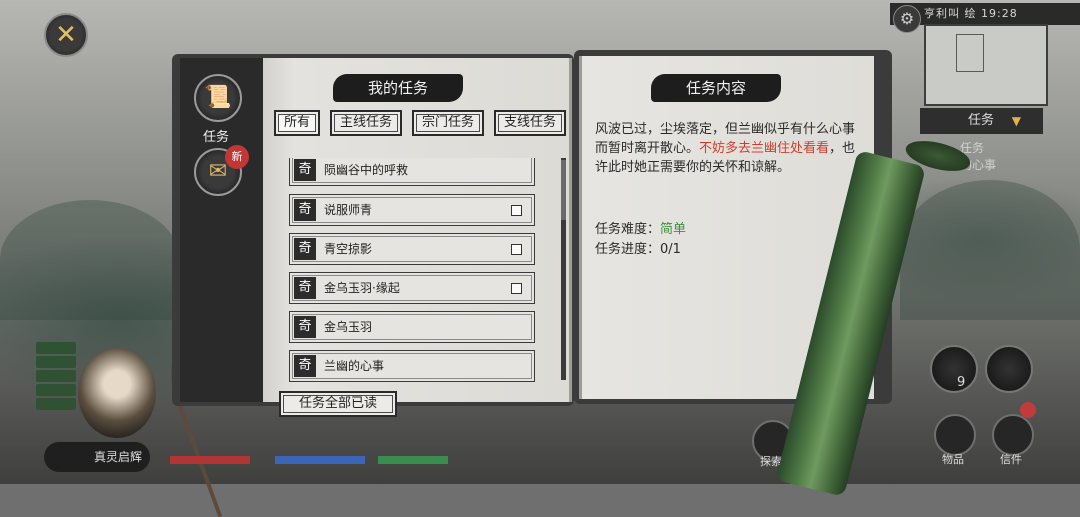 The width and height of the screenshot is (1080, 517). What do you see at coordinates (955, 435) in the screenshot?
I see `items-button` at bounding box center [955, 435].